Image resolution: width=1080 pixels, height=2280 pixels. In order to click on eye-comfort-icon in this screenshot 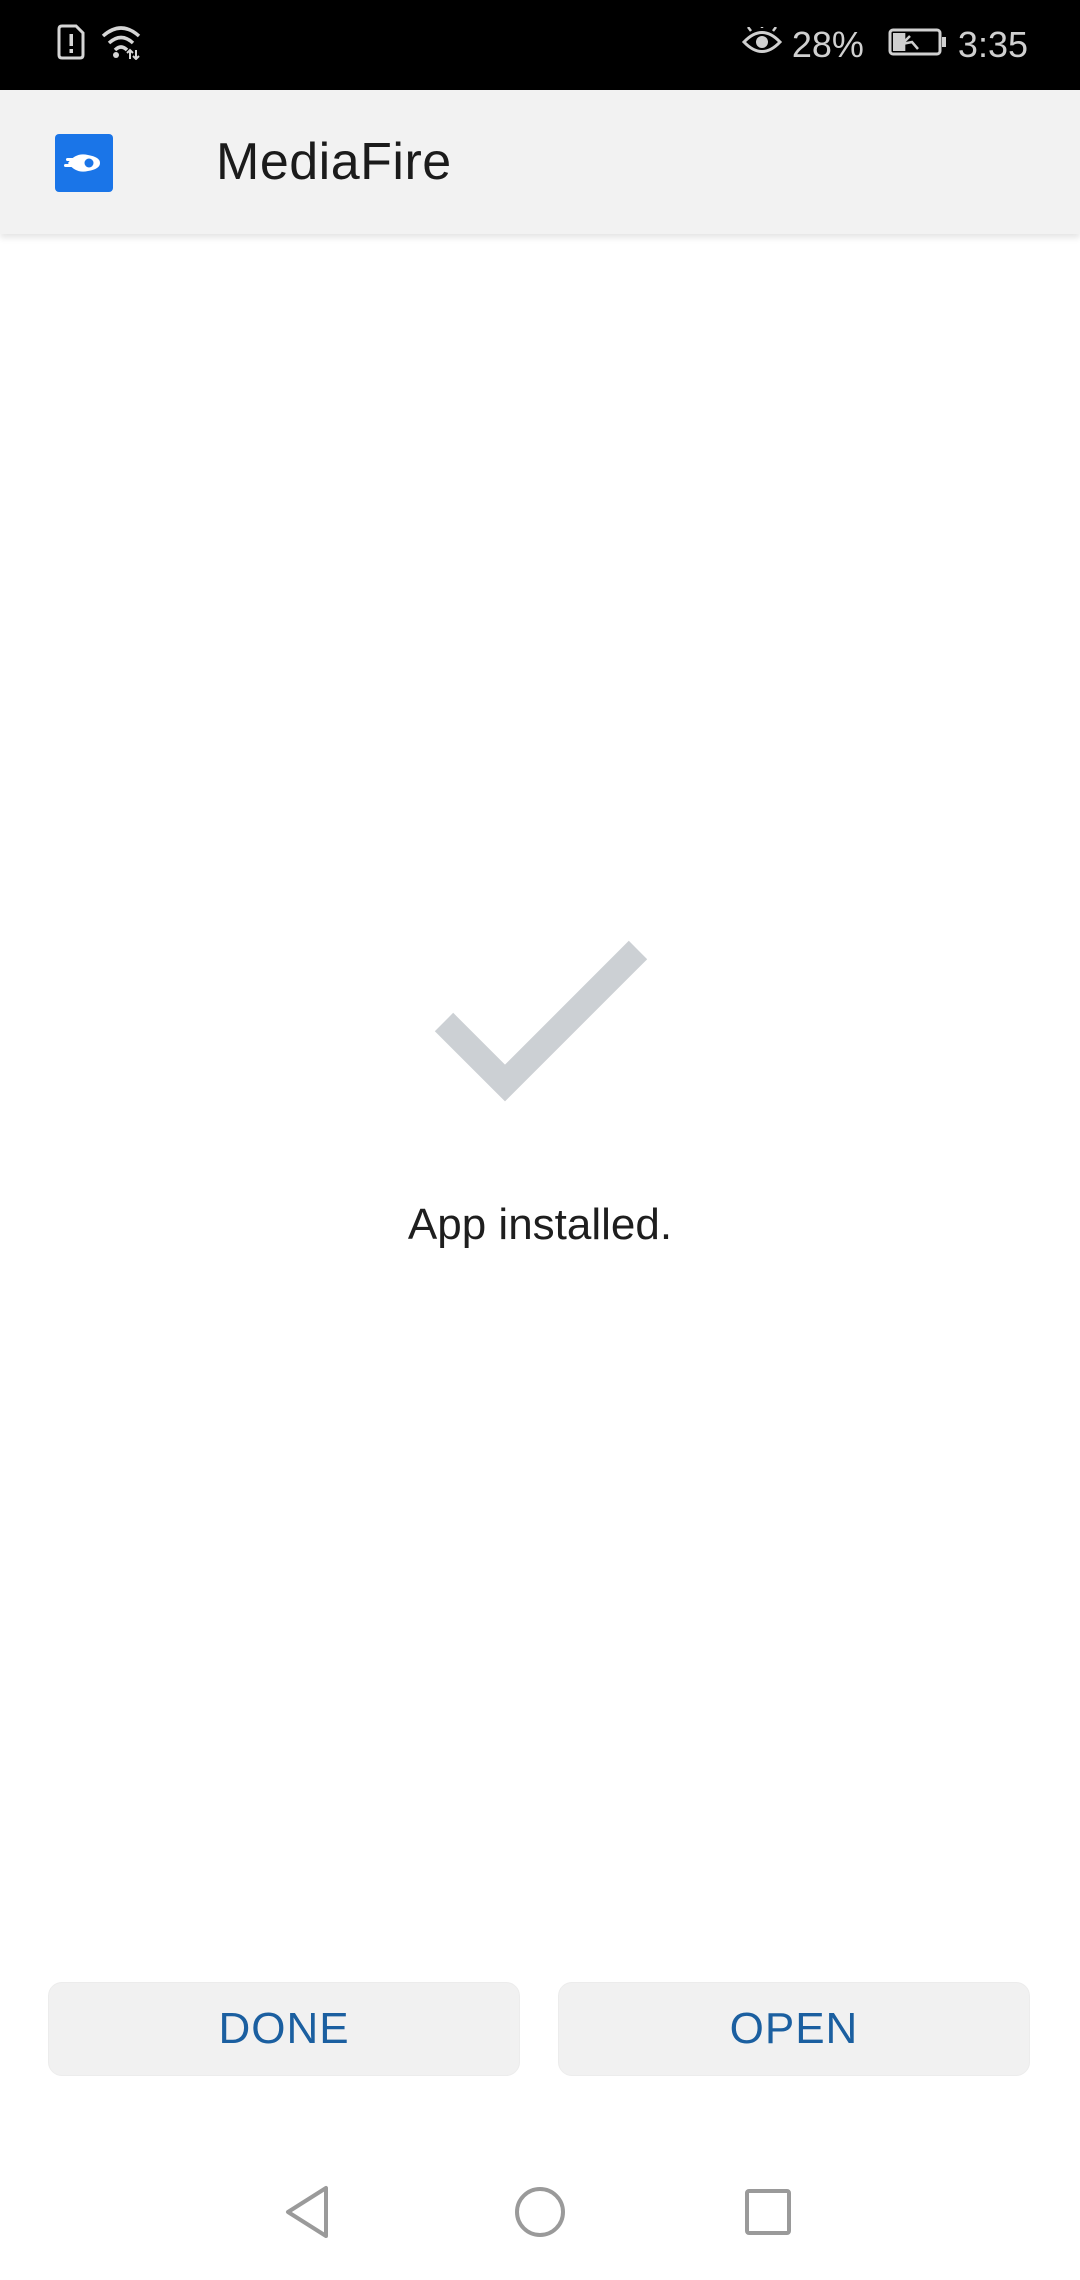, I will do `click(761, 45)`.